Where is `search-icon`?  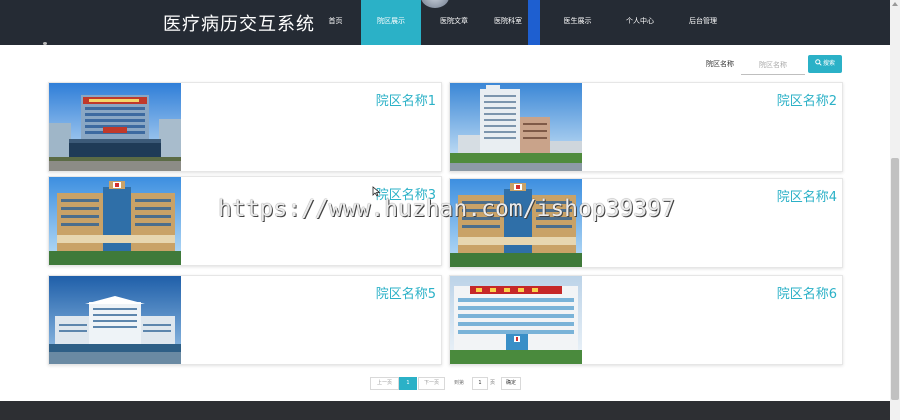 search-icon is located at coordinates (818, 62).